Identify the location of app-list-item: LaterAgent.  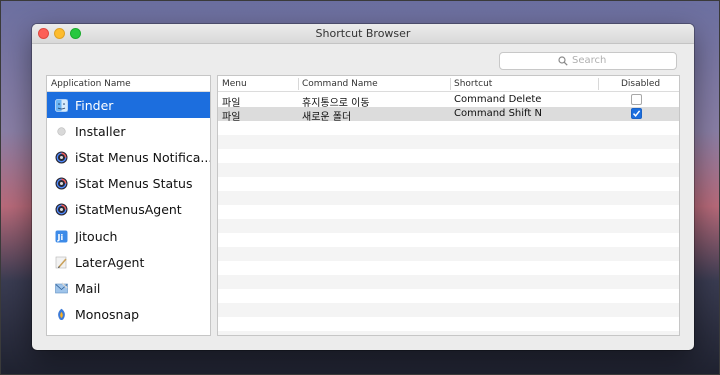
(128, 262).